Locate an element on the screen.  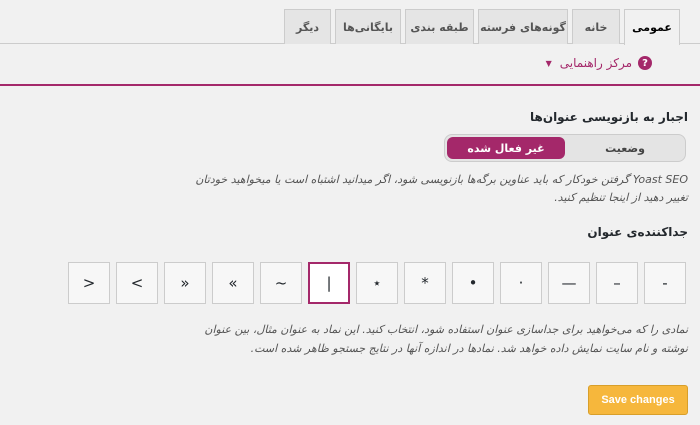
help-center-toggle: ? مرکز راهنمایی ▼ is located at coordinates (599, 63).